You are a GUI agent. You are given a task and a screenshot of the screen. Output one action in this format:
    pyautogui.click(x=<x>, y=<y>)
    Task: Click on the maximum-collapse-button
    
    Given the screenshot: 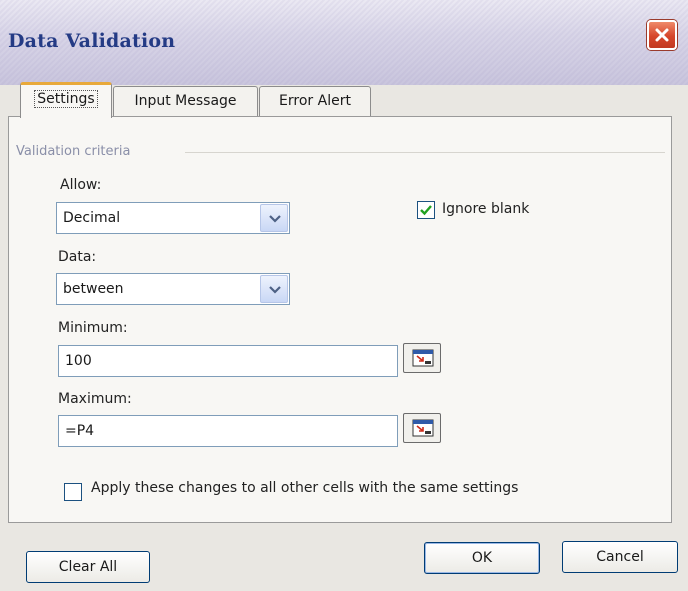 What is the action you would take?
    pyautogui.click(x=422, y=428)
    